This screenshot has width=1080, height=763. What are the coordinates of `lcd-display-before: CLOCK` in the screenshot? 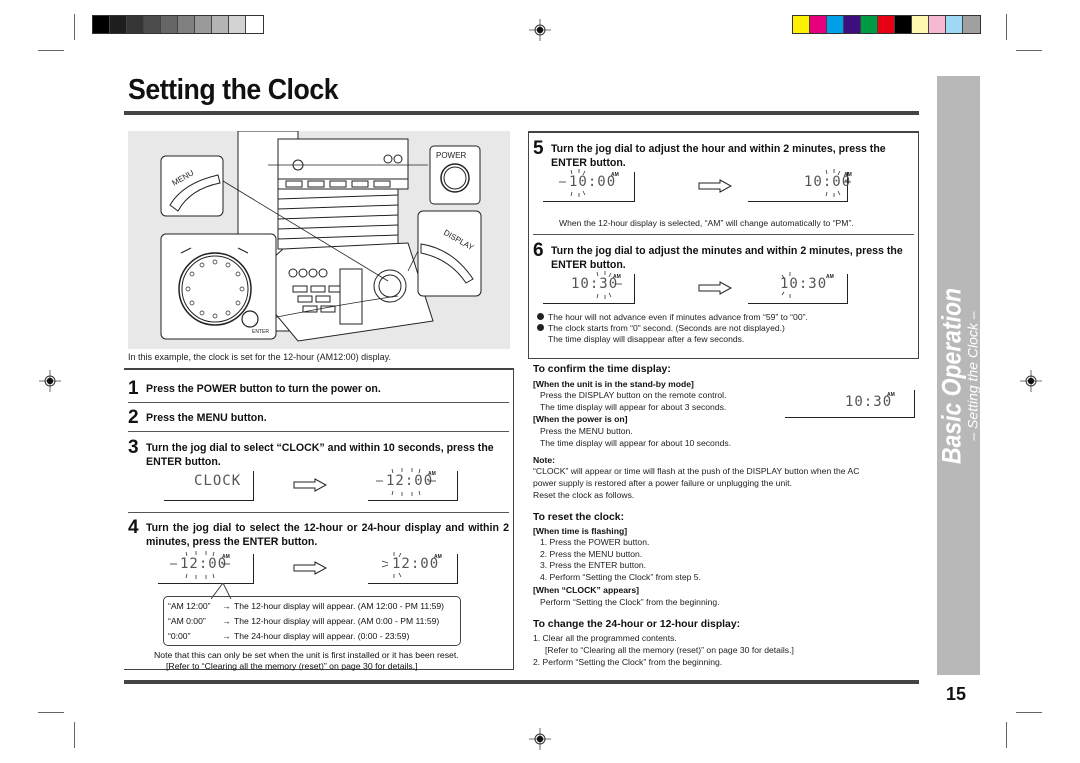 It's located at (209, 486).